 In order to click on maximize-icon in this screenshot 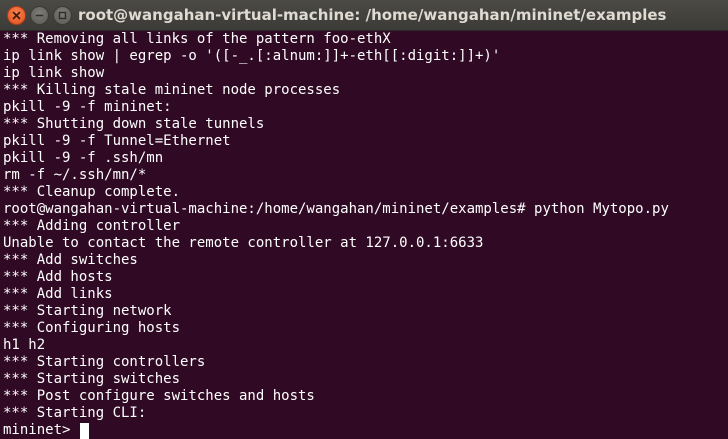, I will do `click(62, 15)`.